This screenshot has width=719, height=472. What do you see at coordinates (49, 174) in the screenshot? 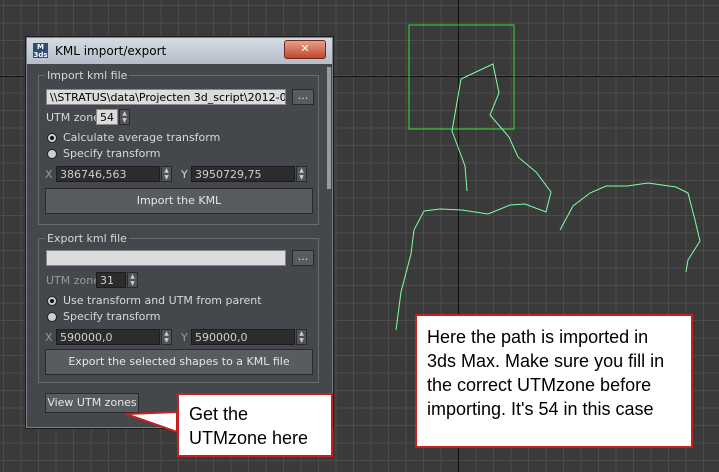
I see `import-x-label: X` at bounding box center [49, 174].